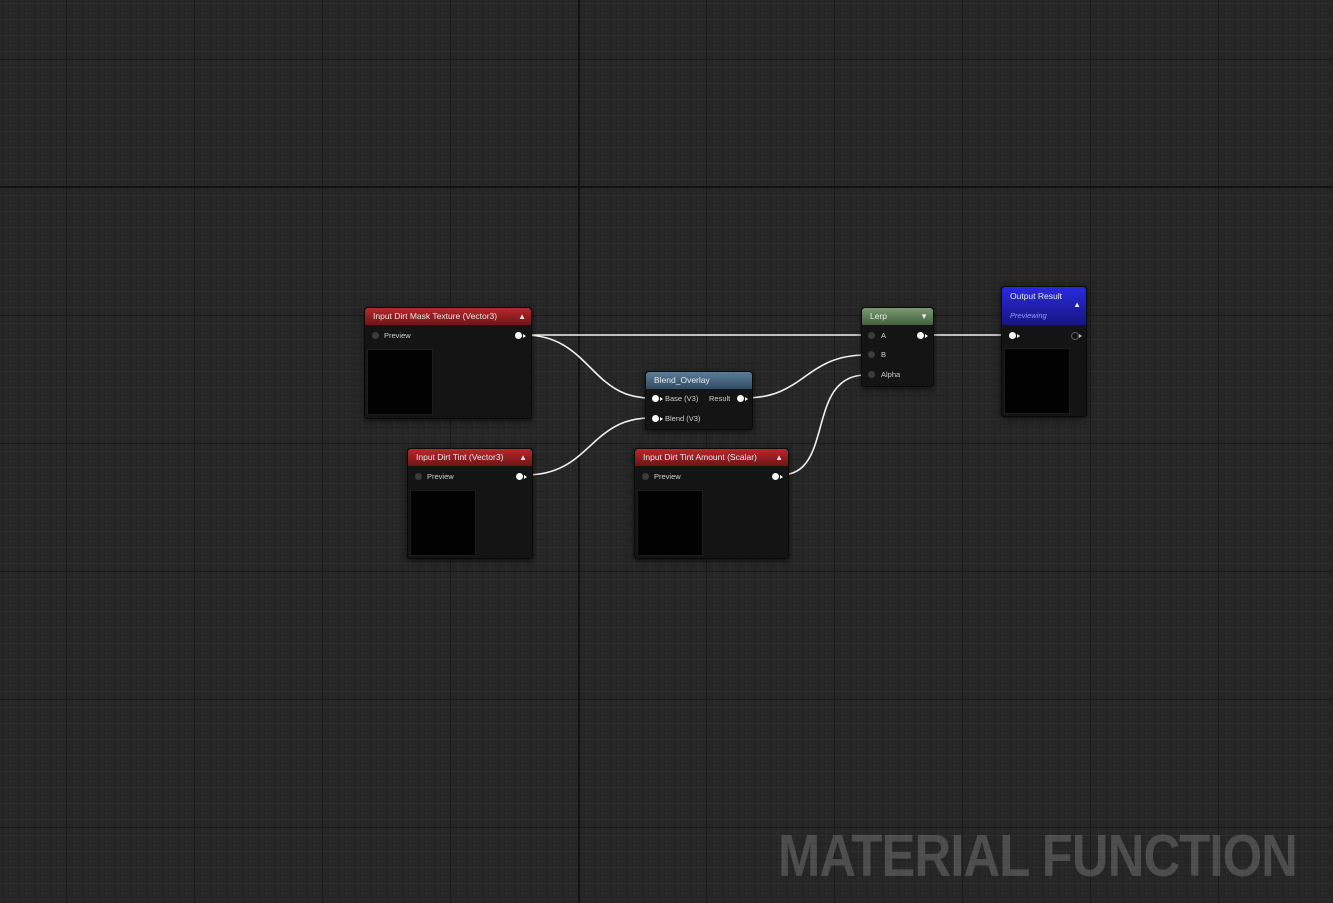  I want to click on node-header: Blend_Overlay, so click(699, 380).